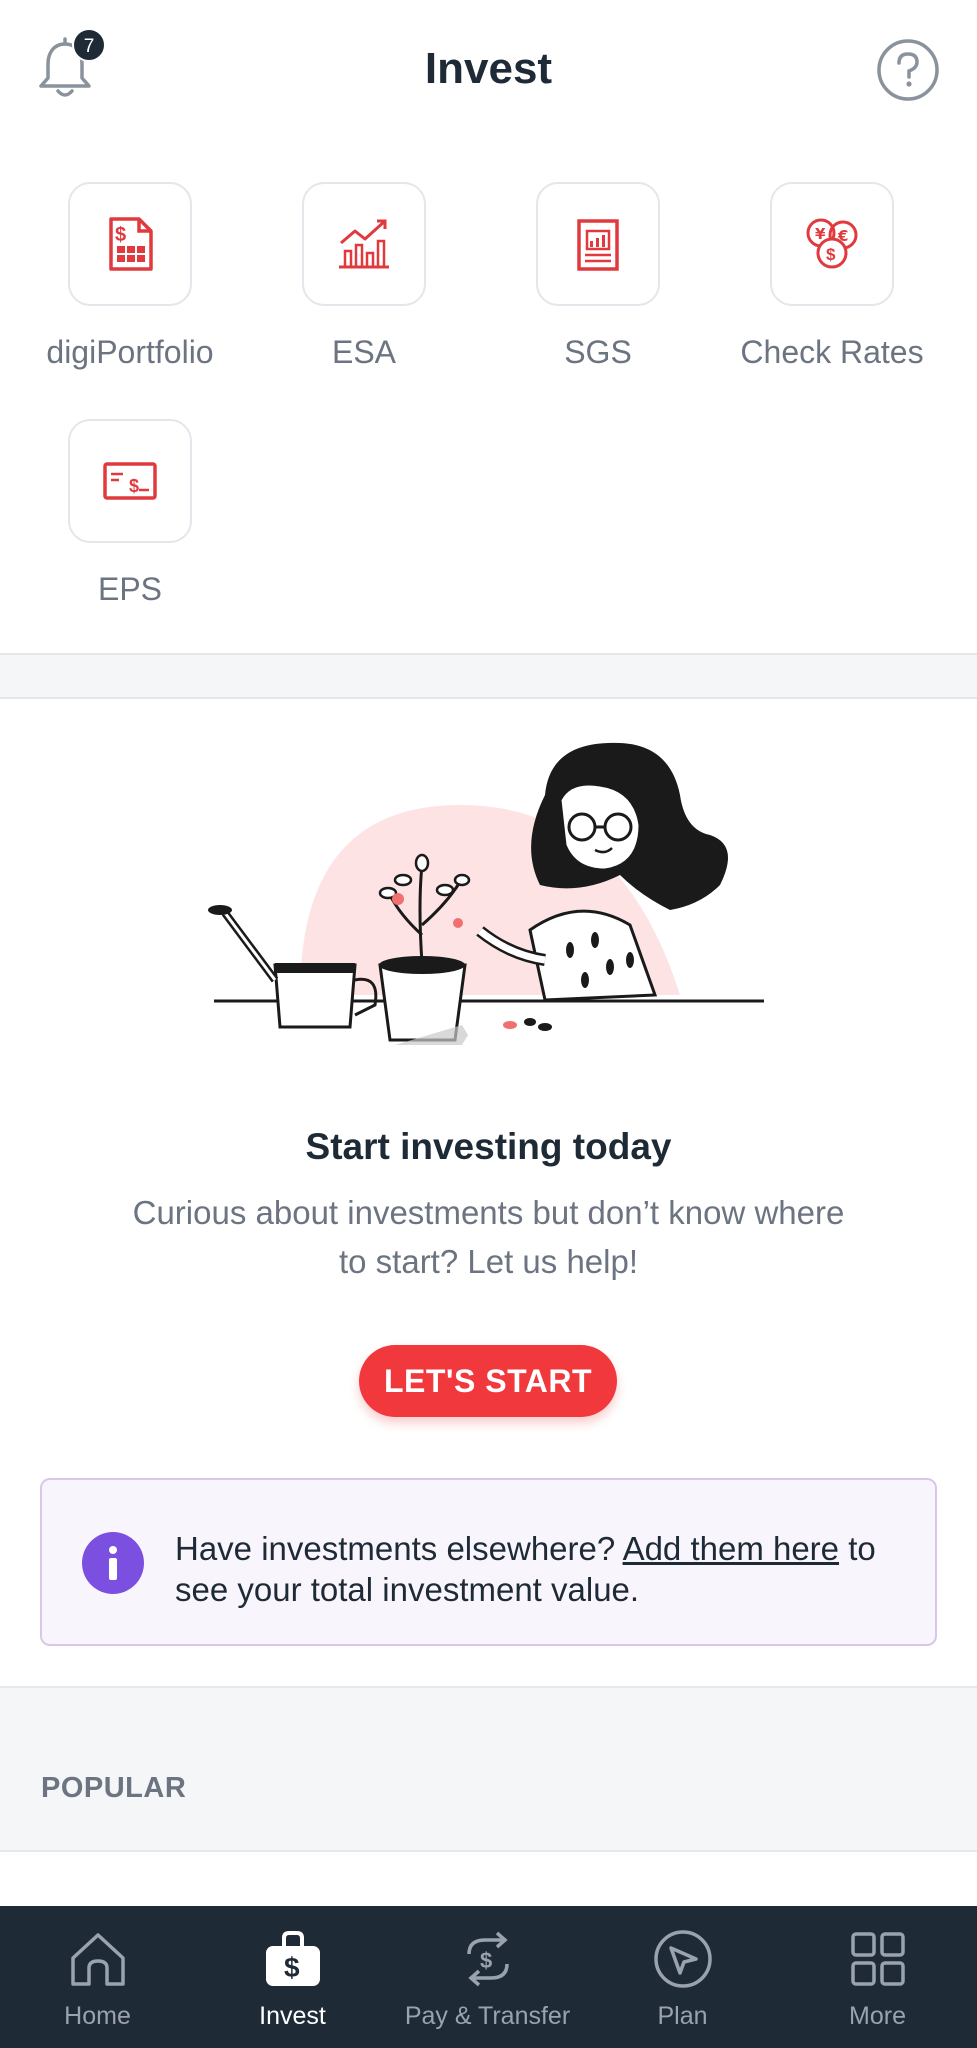 This screenshot has height=2048, width=977. I want to click on nav-item-invest: $ Invest, so click(292, 1977).